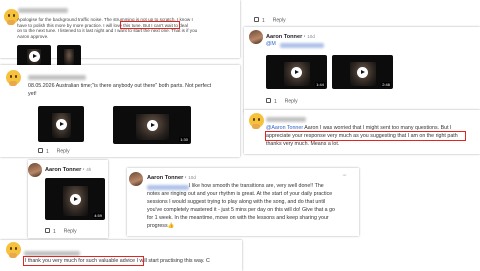  I want to click on video-thumbnail: 1:30, so click(152, 125).